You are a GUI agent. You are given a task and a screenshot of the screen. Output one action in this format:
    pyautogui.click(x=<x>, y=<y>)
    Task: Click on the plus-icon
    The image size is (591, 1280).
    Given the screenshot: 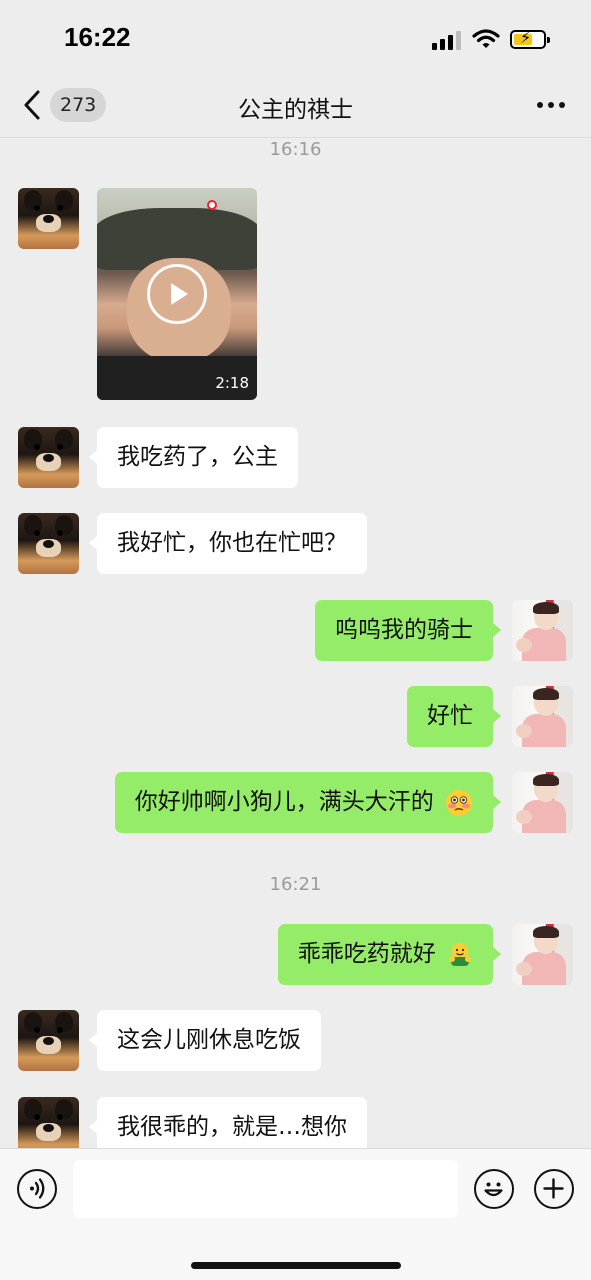 What is the action you would take?
    pyautogui.click(x=554, y=1189)
    